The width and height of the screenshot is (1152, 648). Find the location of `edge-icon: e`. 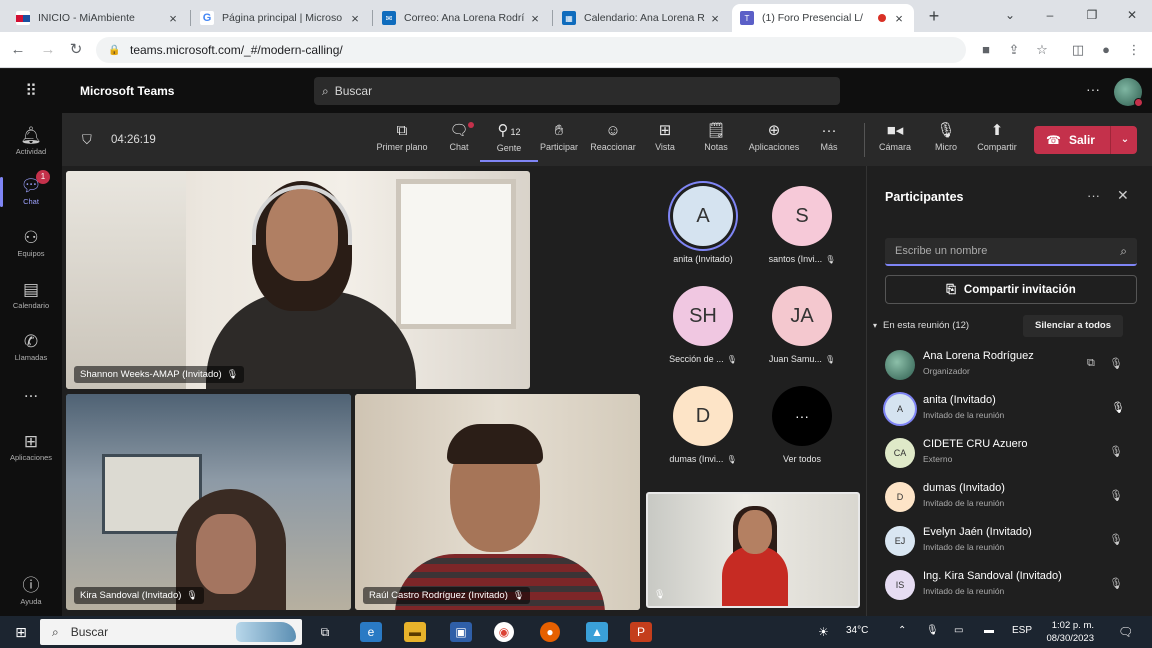

edge-icon: e is located at coordinates (371, 632).